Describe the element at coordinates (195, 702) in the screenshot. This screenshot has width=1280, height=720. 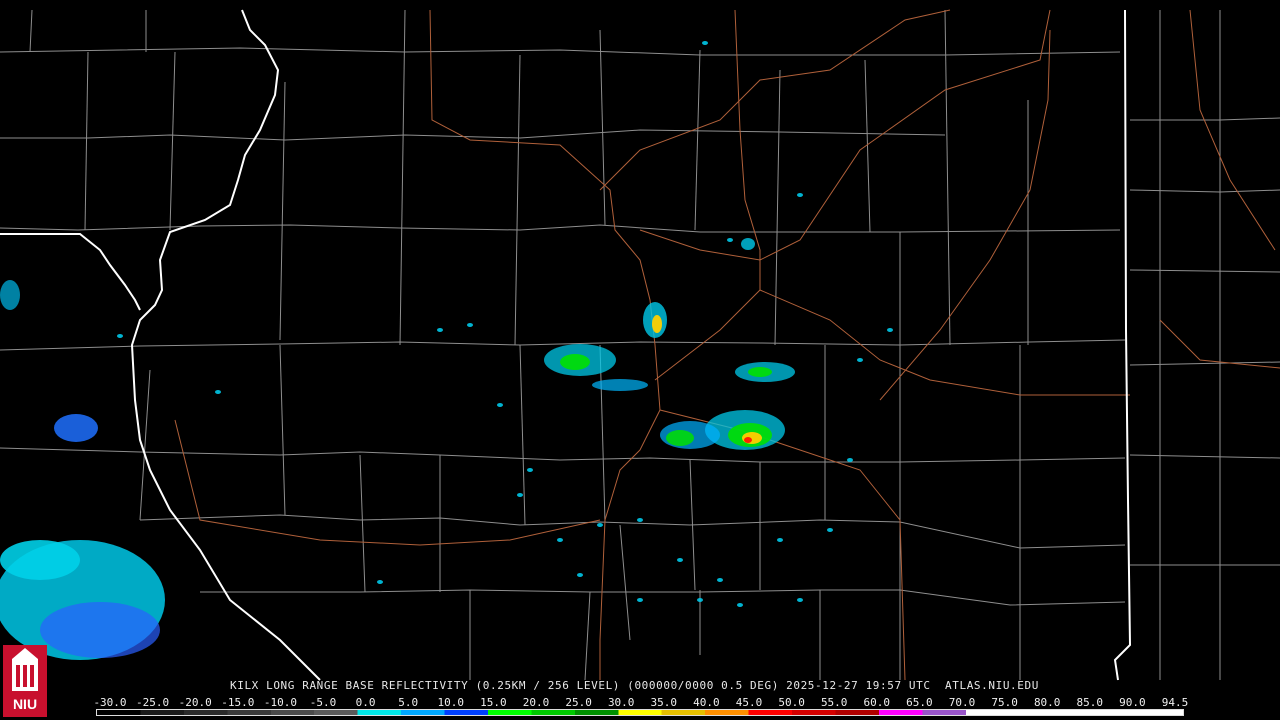
I see `legend-tick-label: -20.0` at that location.